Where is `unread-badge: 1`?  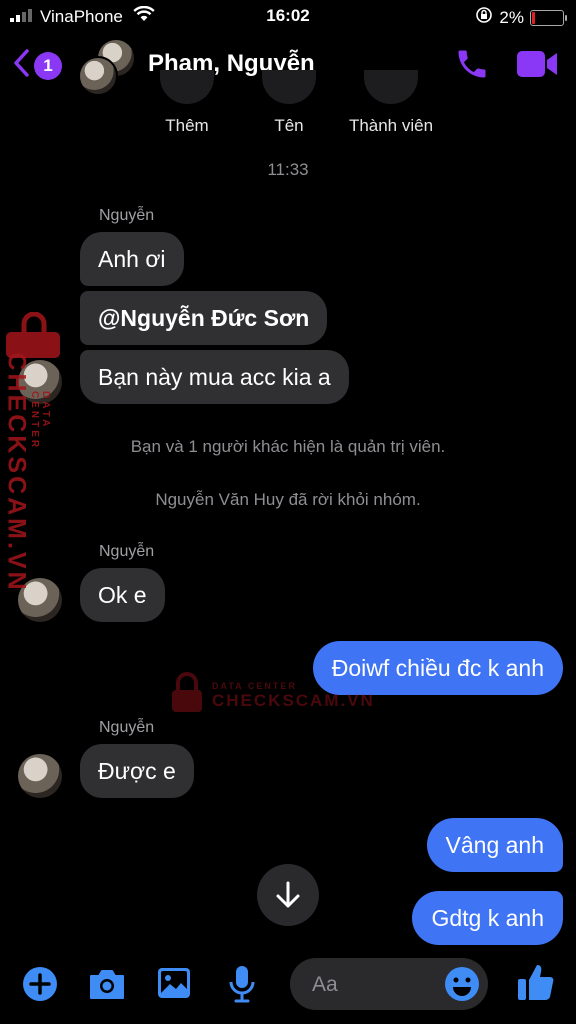
unread-badge: 1 is located at coordinates (48, 65).